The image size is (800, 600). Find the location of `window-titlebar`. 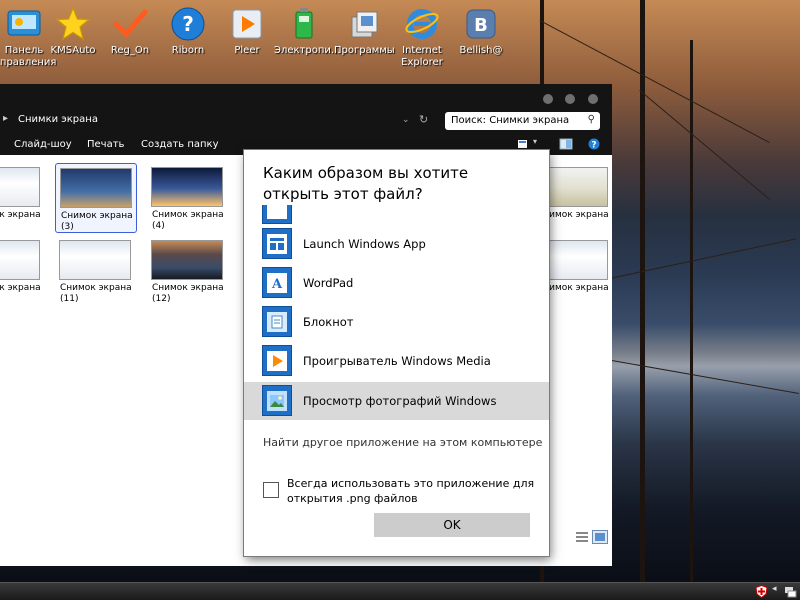

window-titlebar is located at coordinates (306, 96).